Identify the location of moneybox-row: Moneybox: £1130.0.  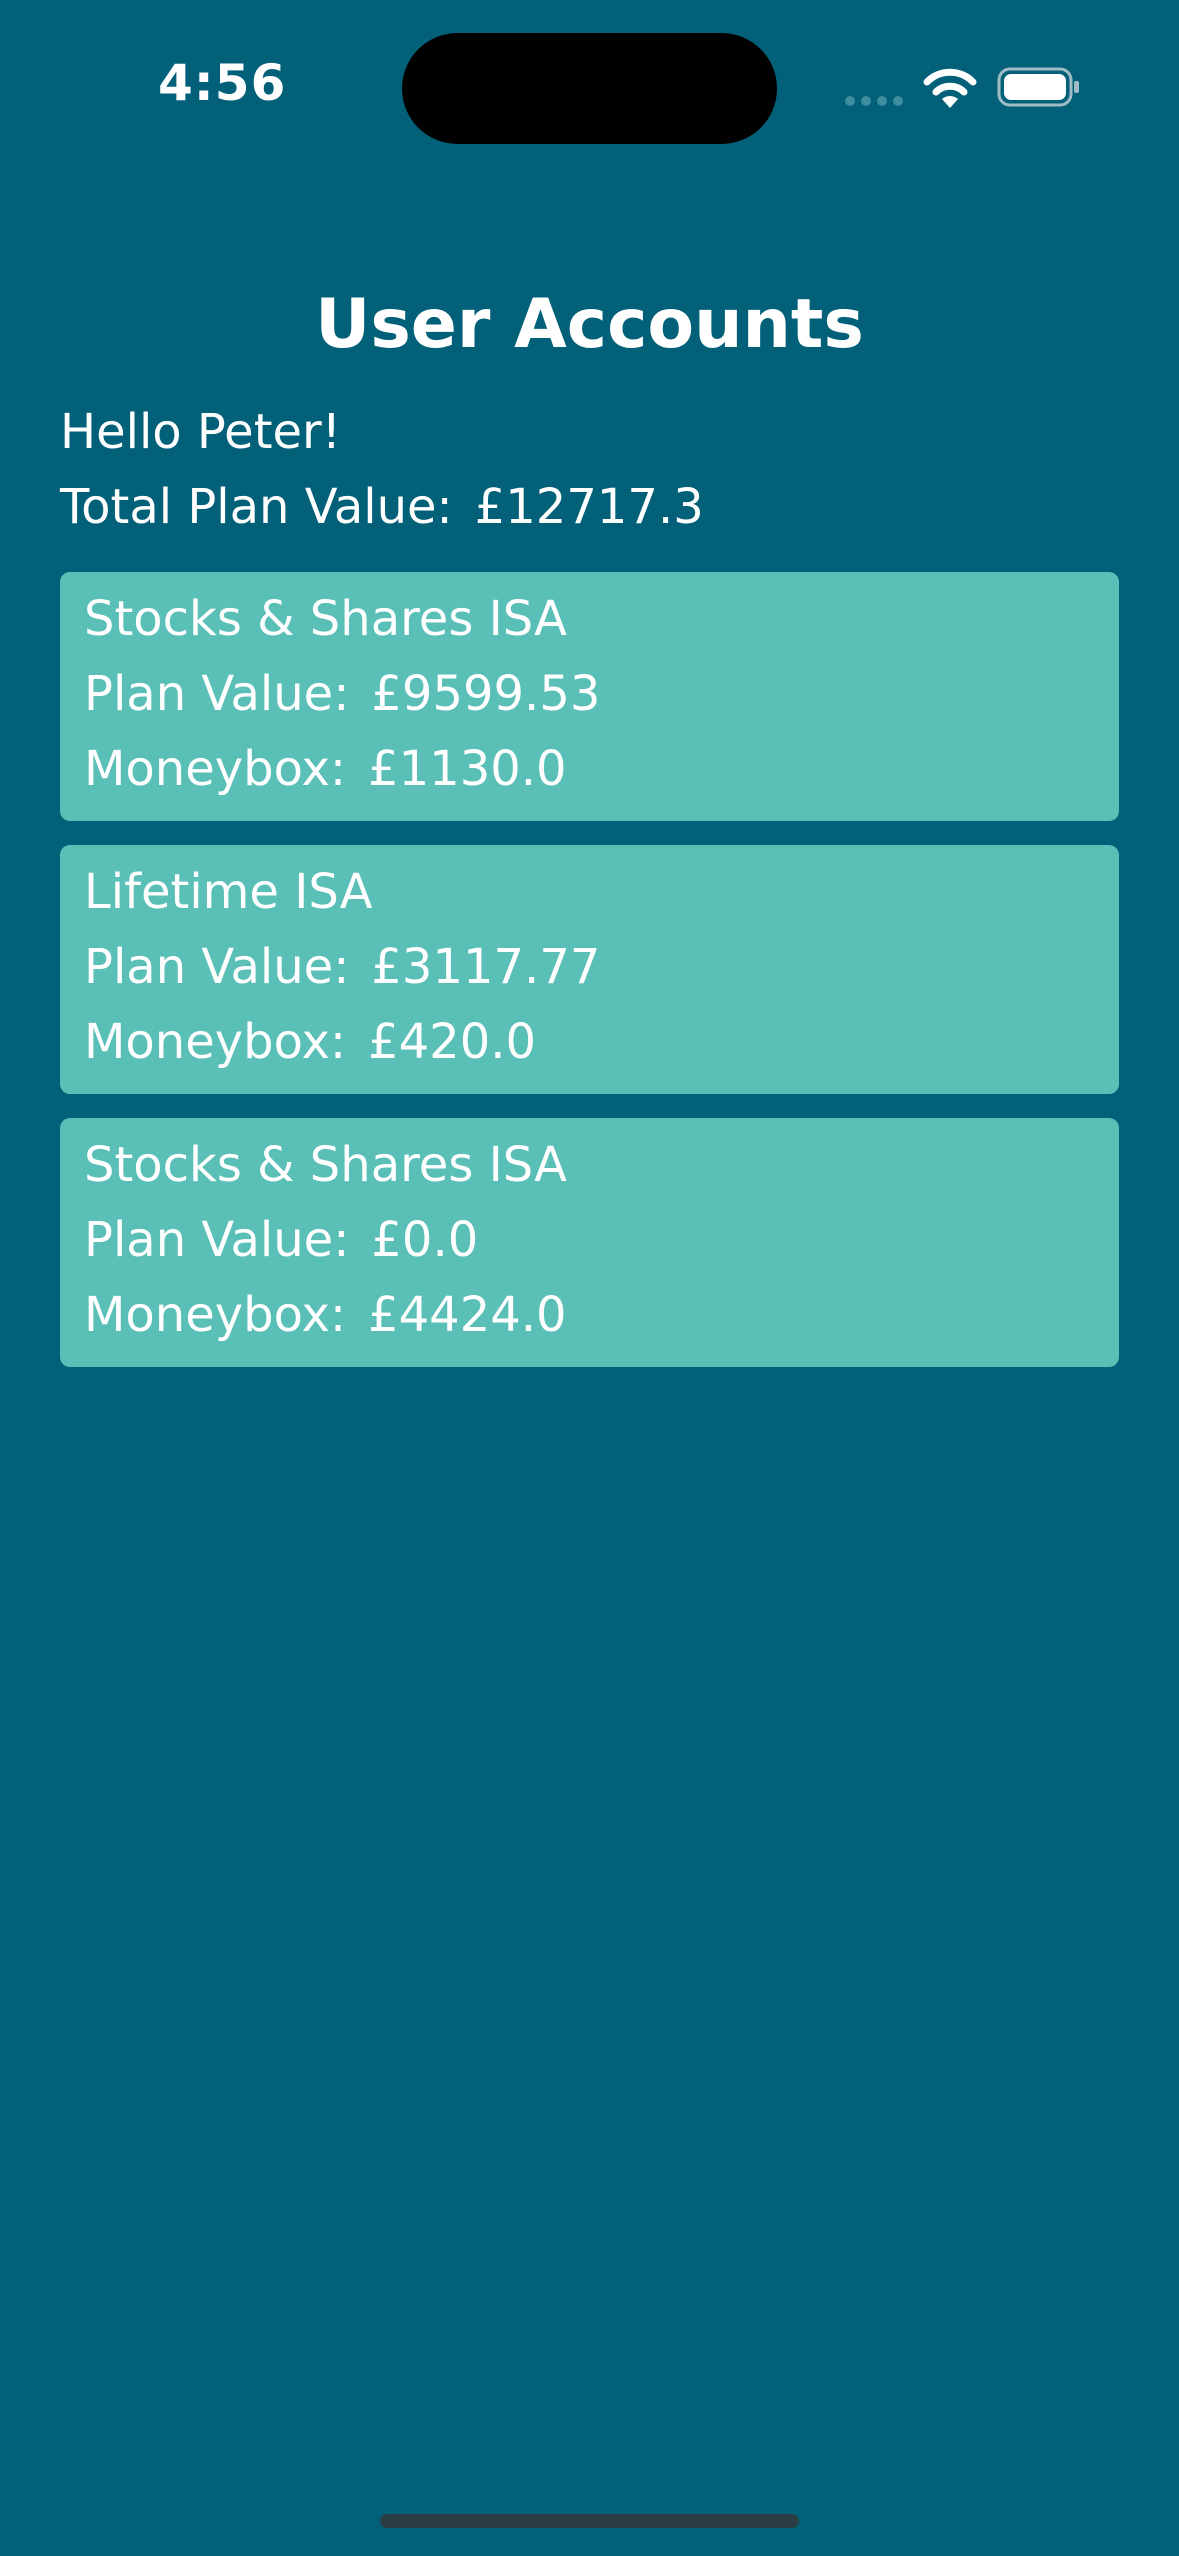
(325, 769).